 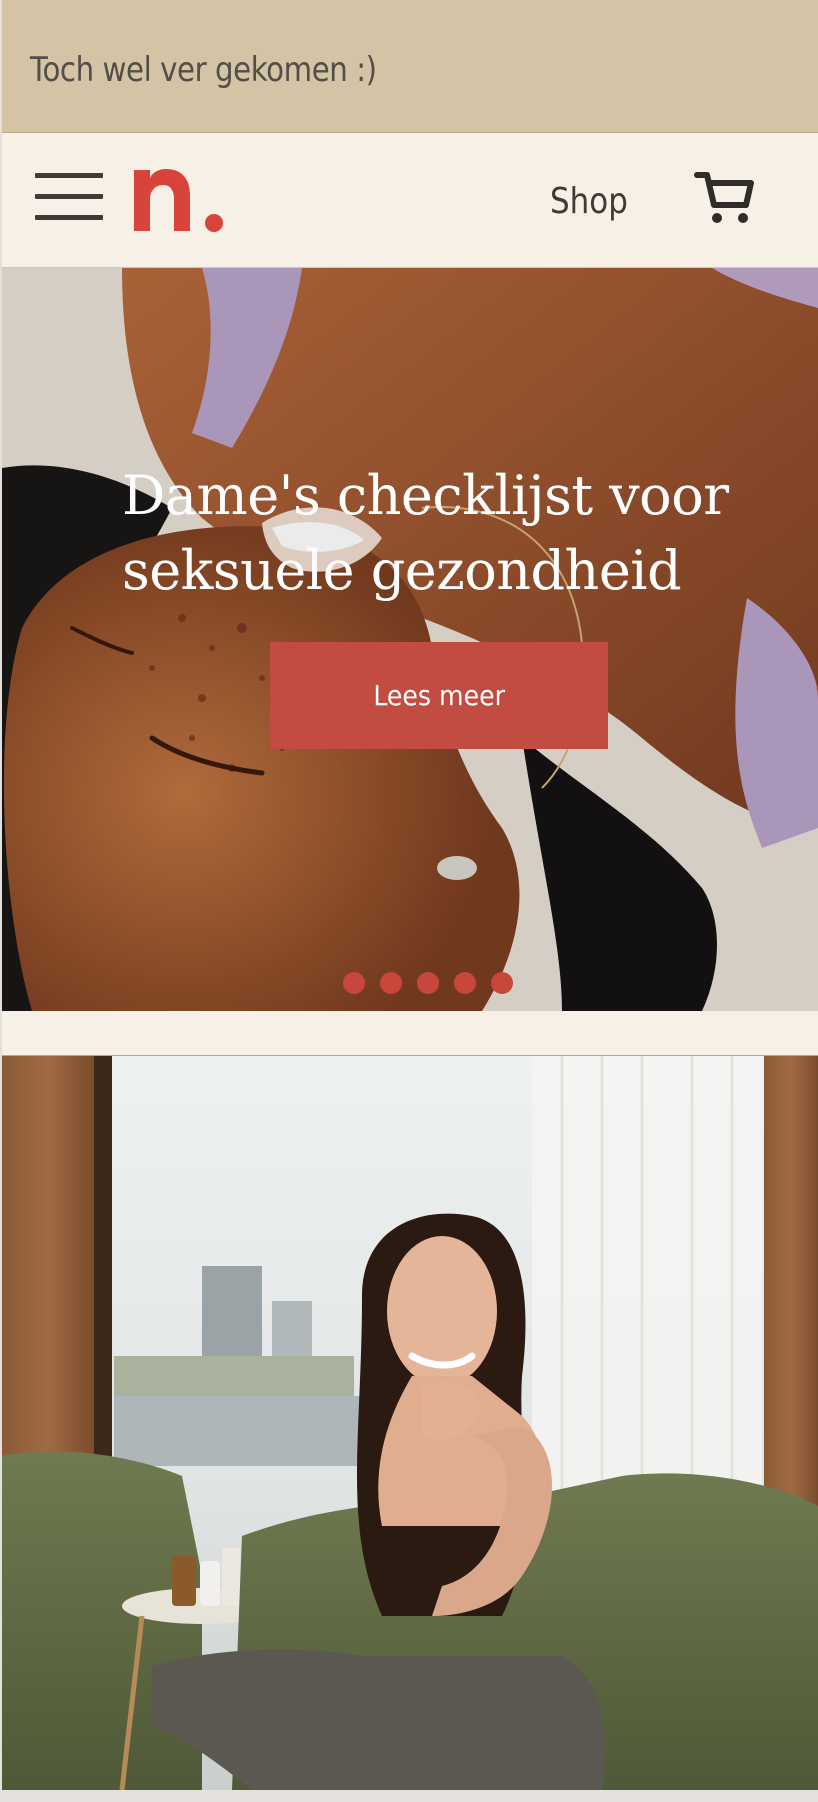 I want to click on shop-link: Shop, so click(x=589, y=201).